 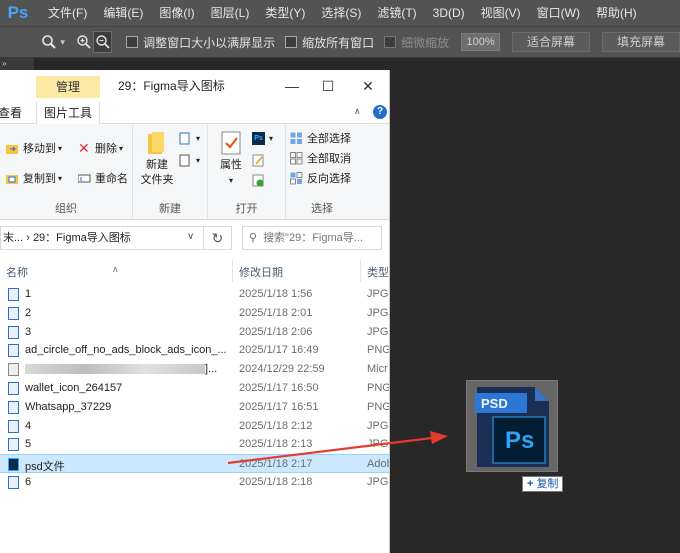 I want to click on file-row: ]... 2024/12/29 22:59 Micr, so click(x=194, y=369).